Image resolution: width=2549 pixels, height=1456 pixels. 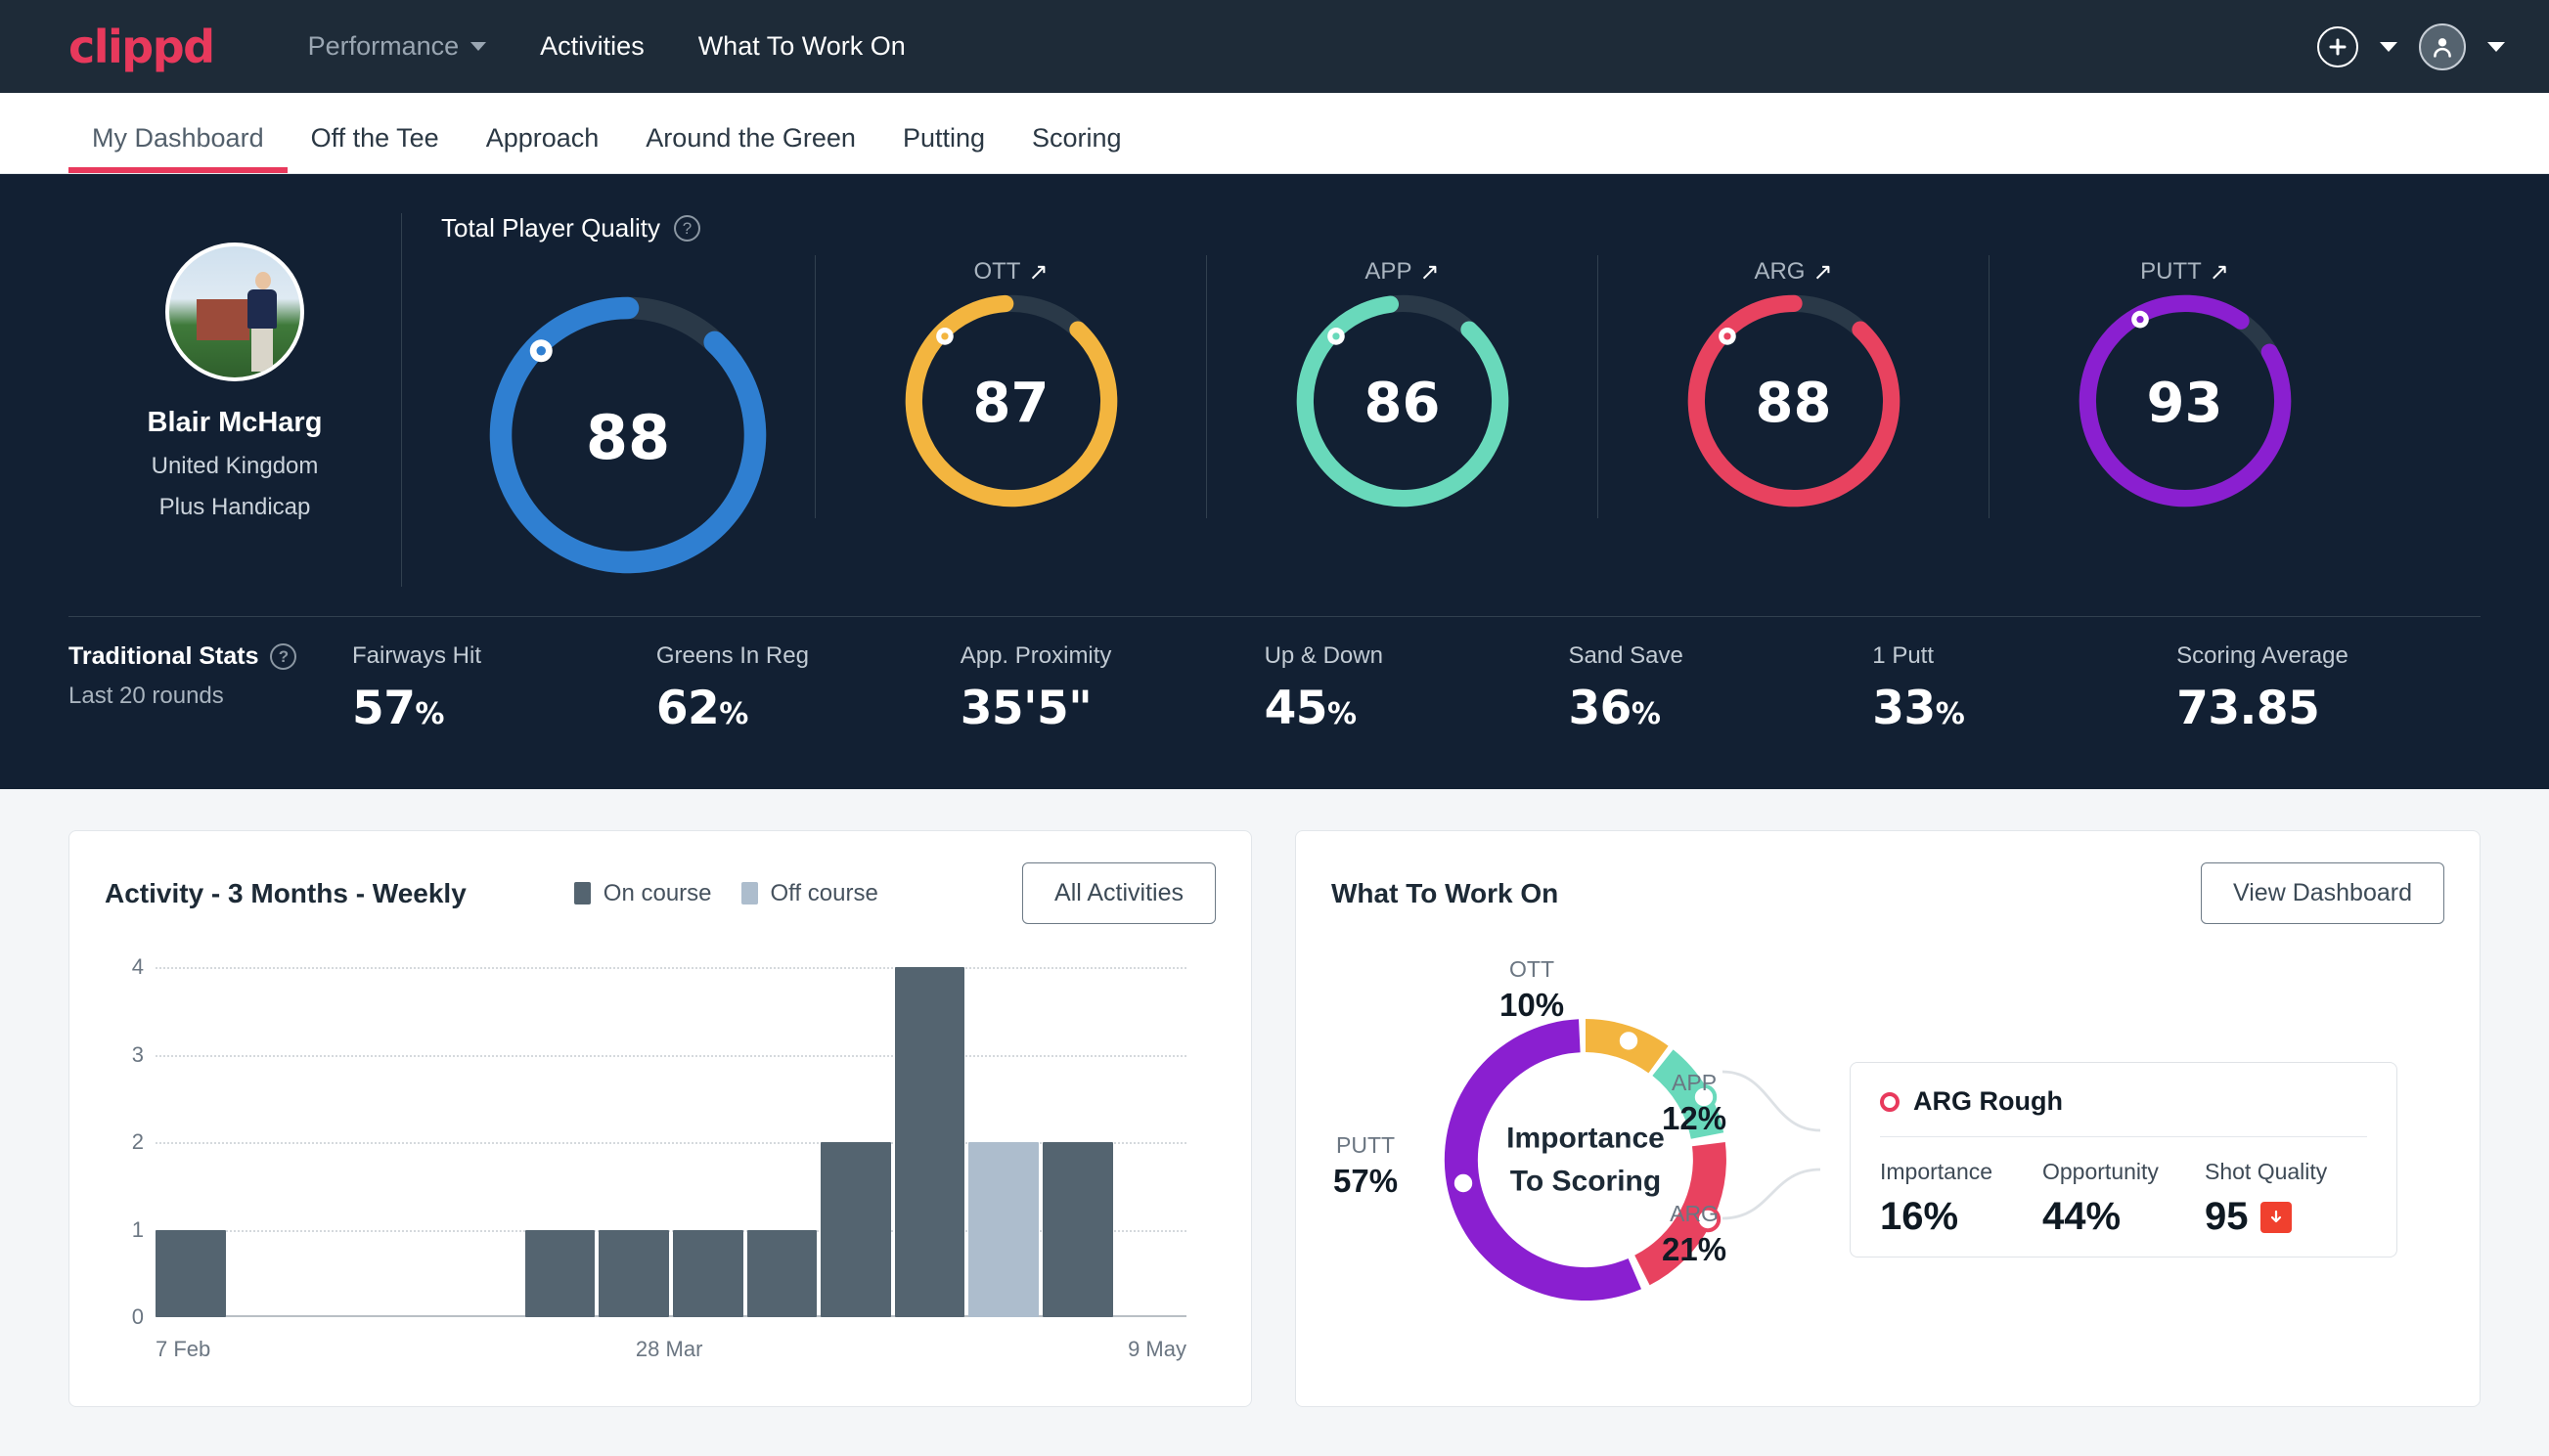 What do you see at coordinates (592, 46) in the screenshot?
I see `nav-item-activities: Activities` at bounding box center [592, 46].